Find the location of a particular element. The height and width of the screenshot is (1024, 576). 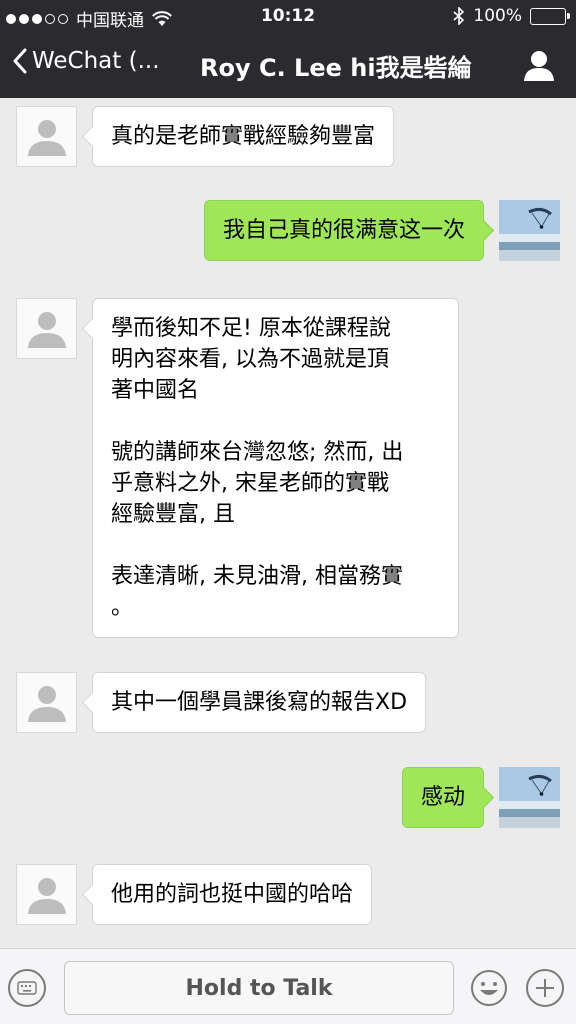

profile-icon is located at coordinates (539, 65).